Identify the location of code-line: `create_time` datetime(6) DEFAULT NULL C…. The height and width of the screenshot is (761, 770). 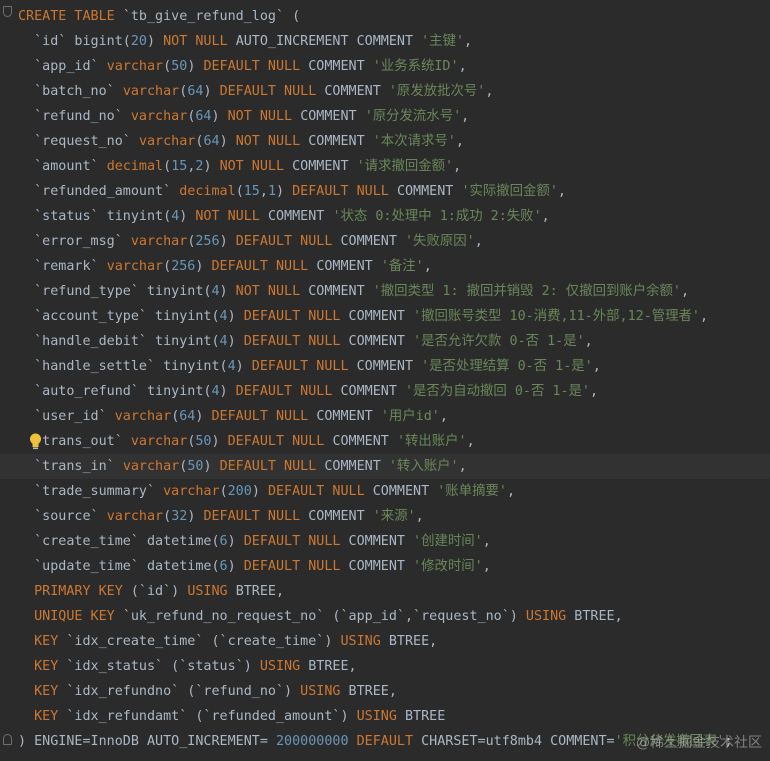
(385, 541).